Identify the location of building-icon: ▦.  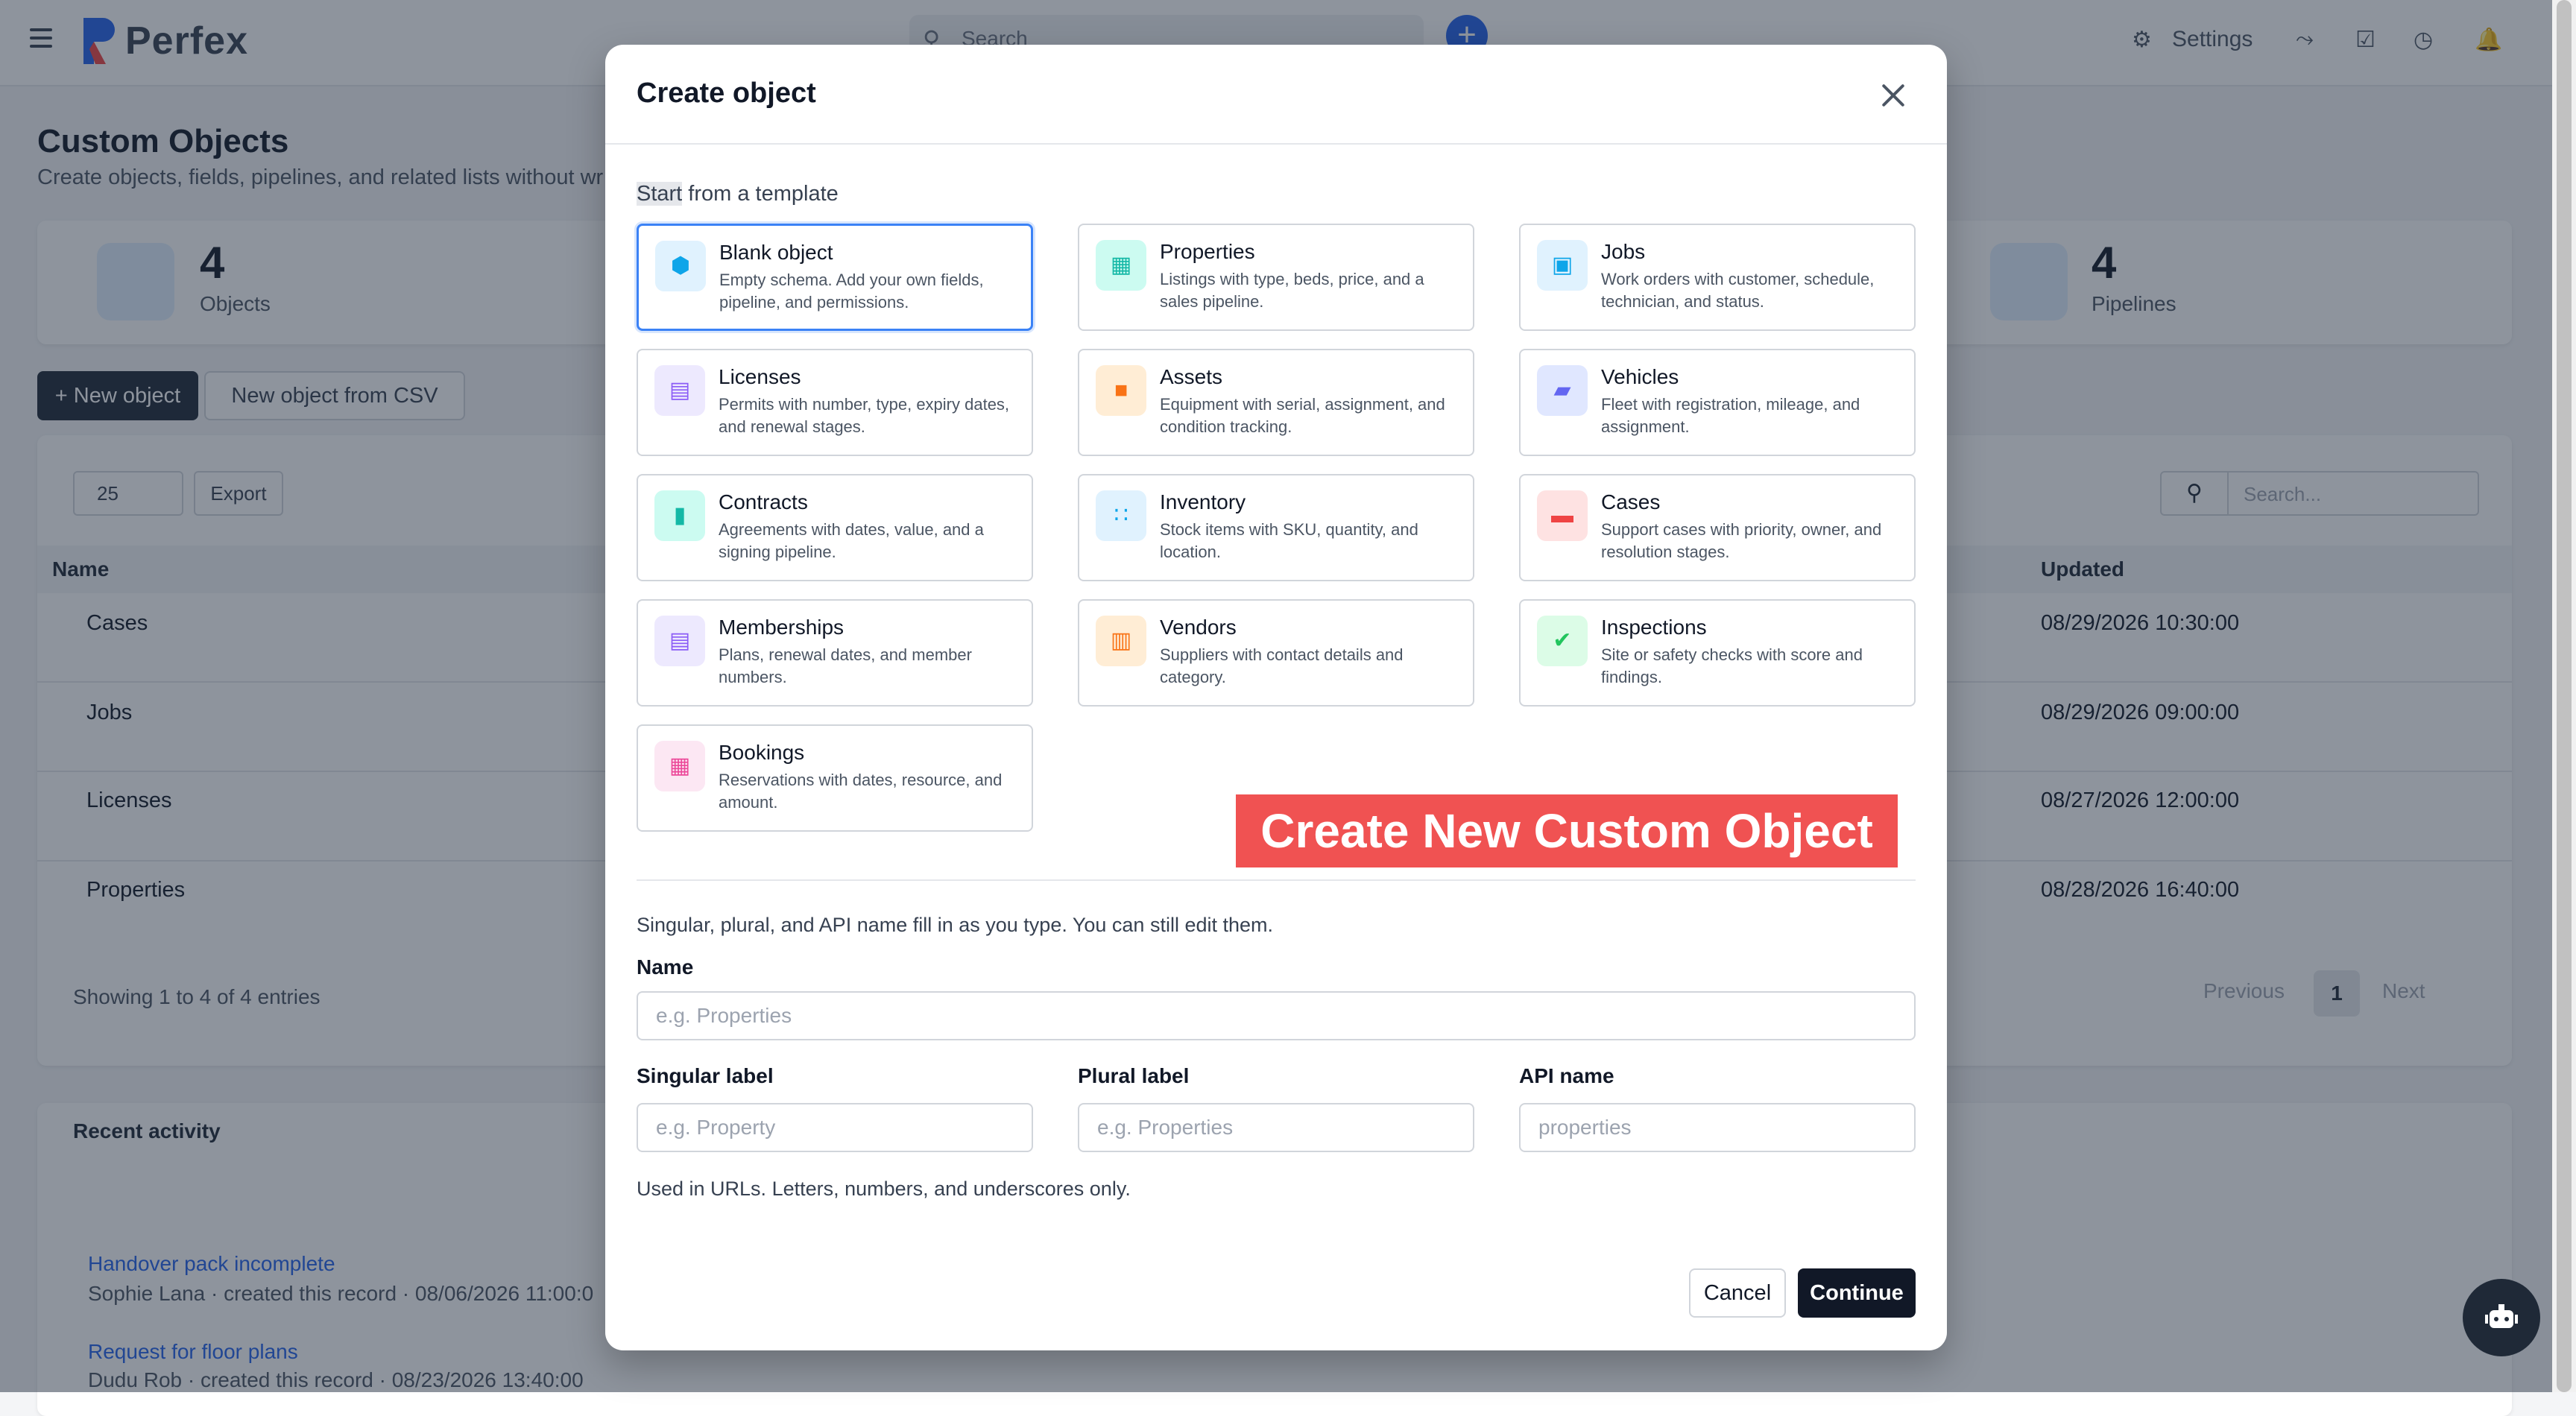
(1121, 265).